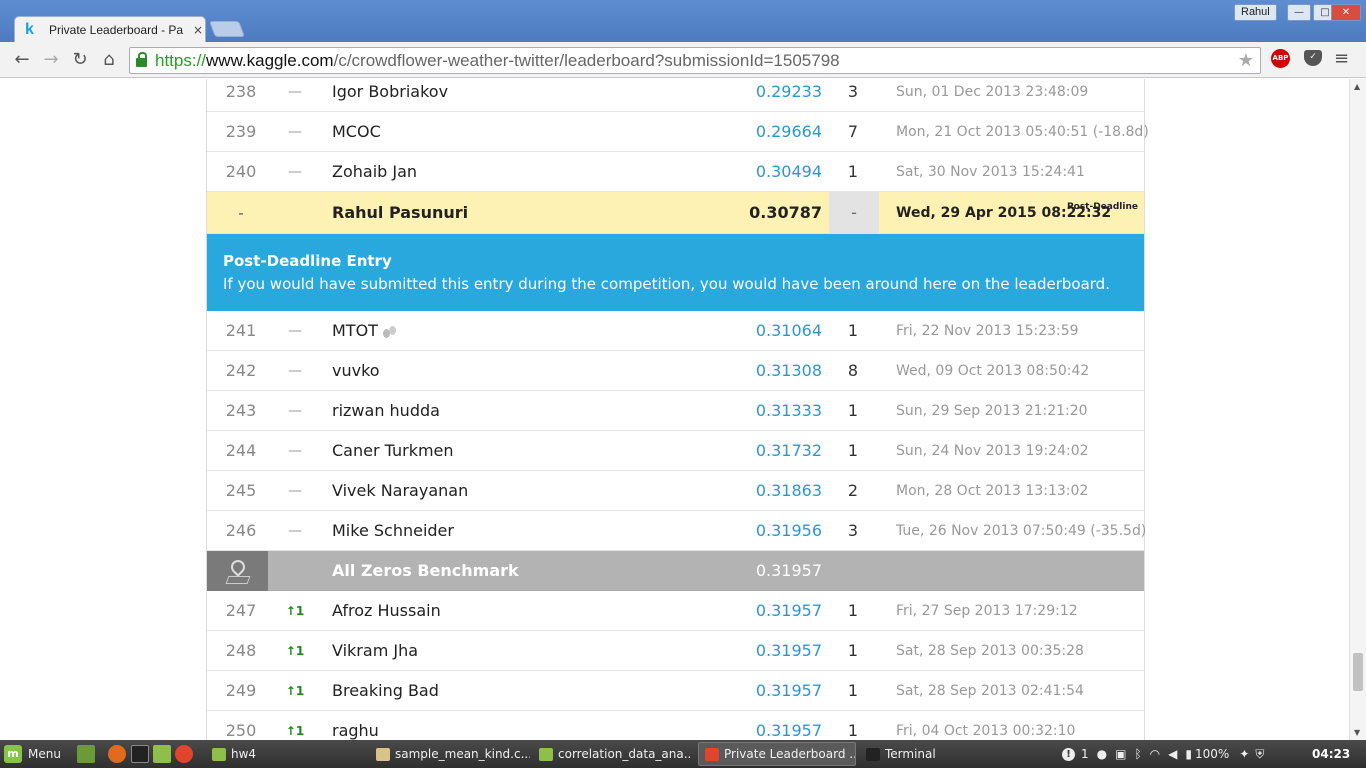  I want to click on last-submission: Sun, 29 Sep 2013 21:21:20, so click(992, 411).